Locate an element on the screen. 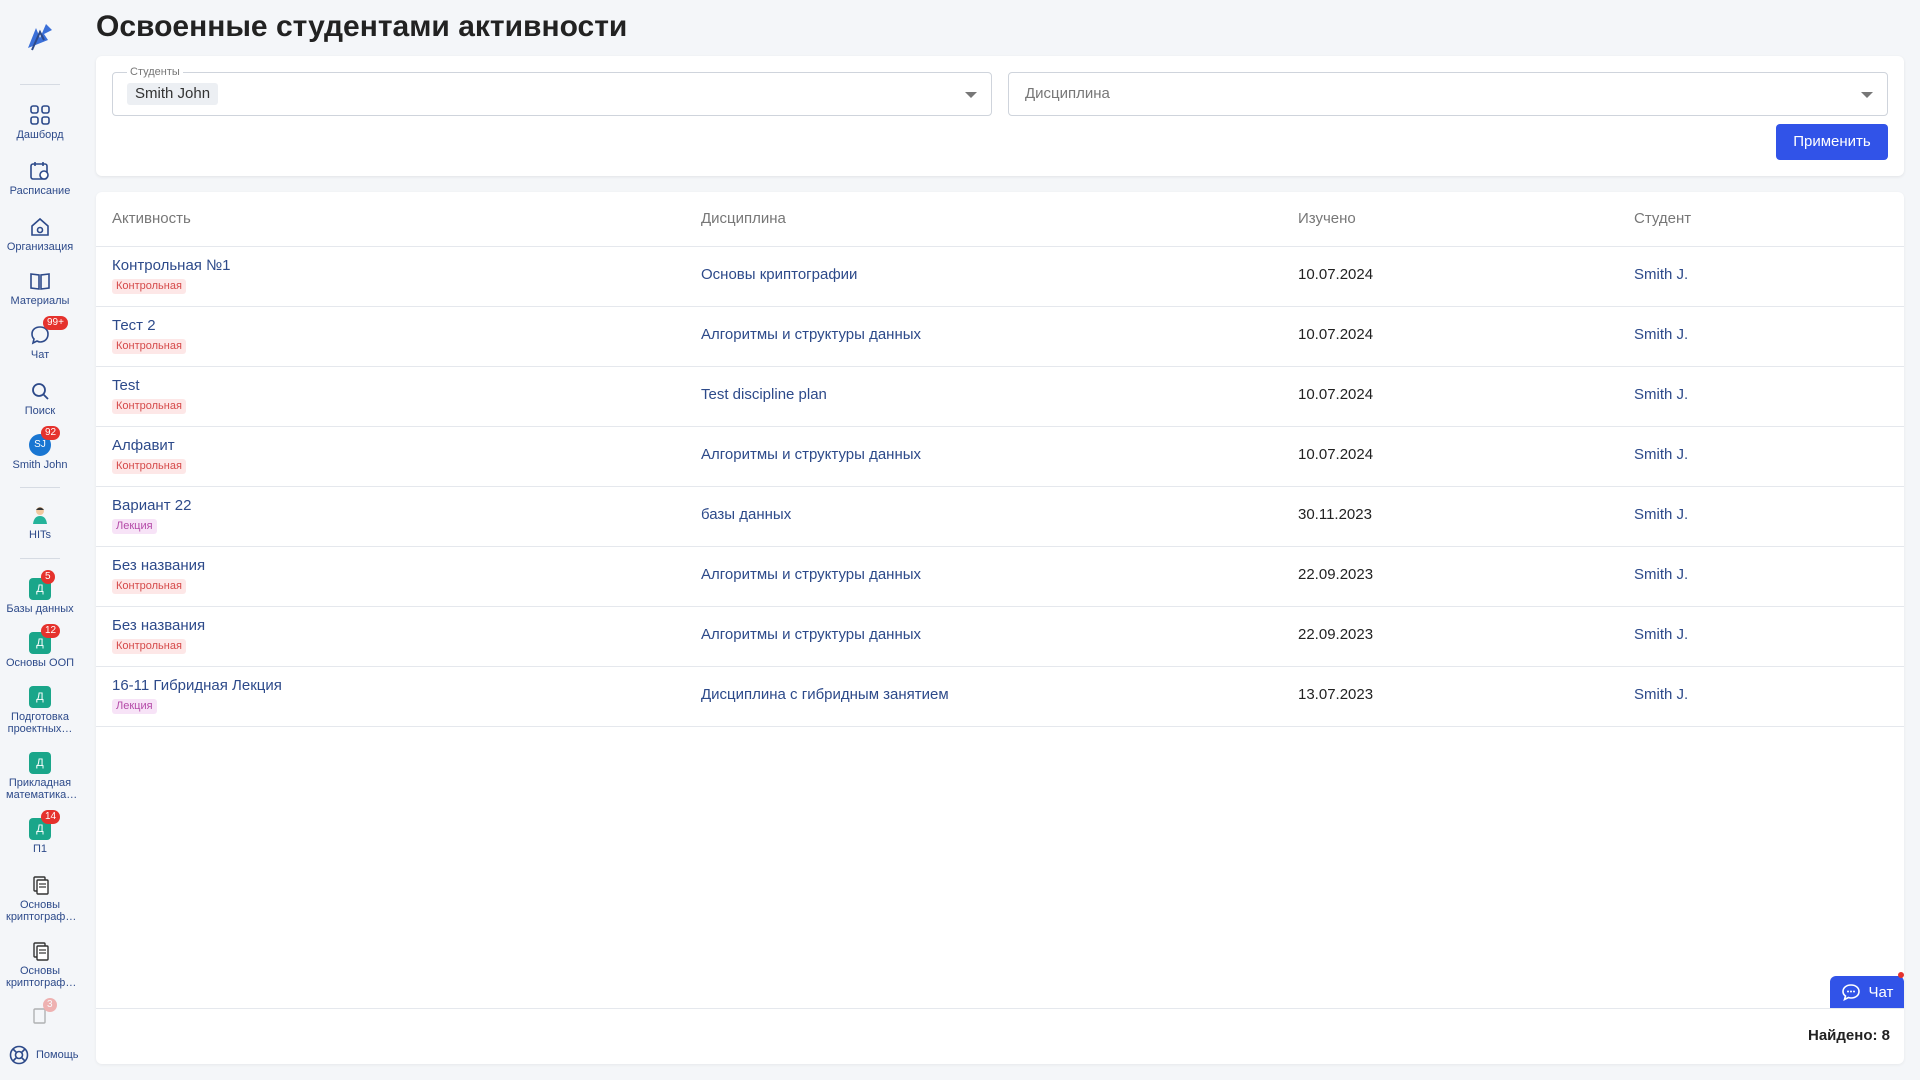 The image size is (1920, 1080). help-link: Помощь is located at coordinates (43, 1055).